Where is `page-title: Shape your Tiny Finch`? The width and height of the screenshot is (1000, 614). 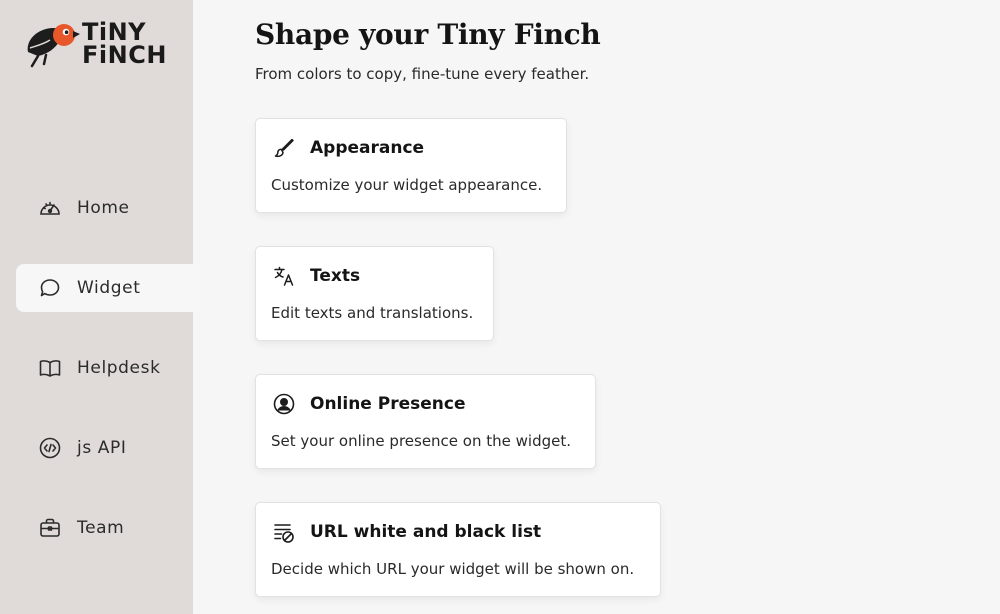
page-title: Shape your Tiny Finch is located at coordinates (428, 34).